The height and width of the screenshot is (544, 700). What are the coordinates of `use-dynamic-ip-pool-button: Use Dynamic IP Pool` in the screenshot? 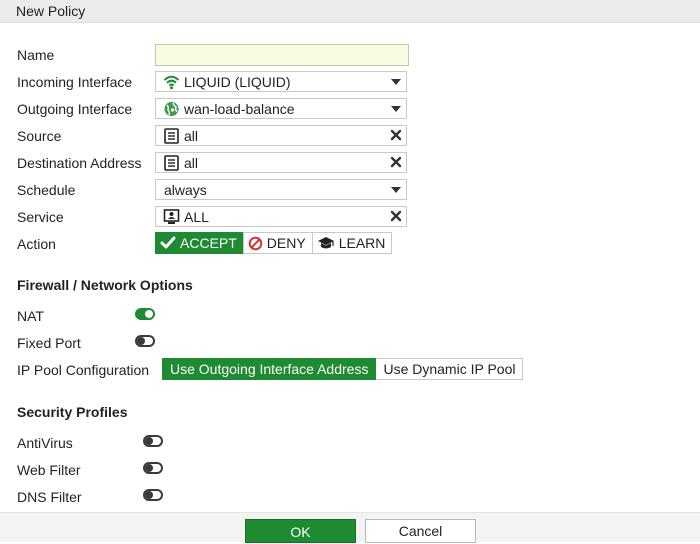 It's located at (450, 369).